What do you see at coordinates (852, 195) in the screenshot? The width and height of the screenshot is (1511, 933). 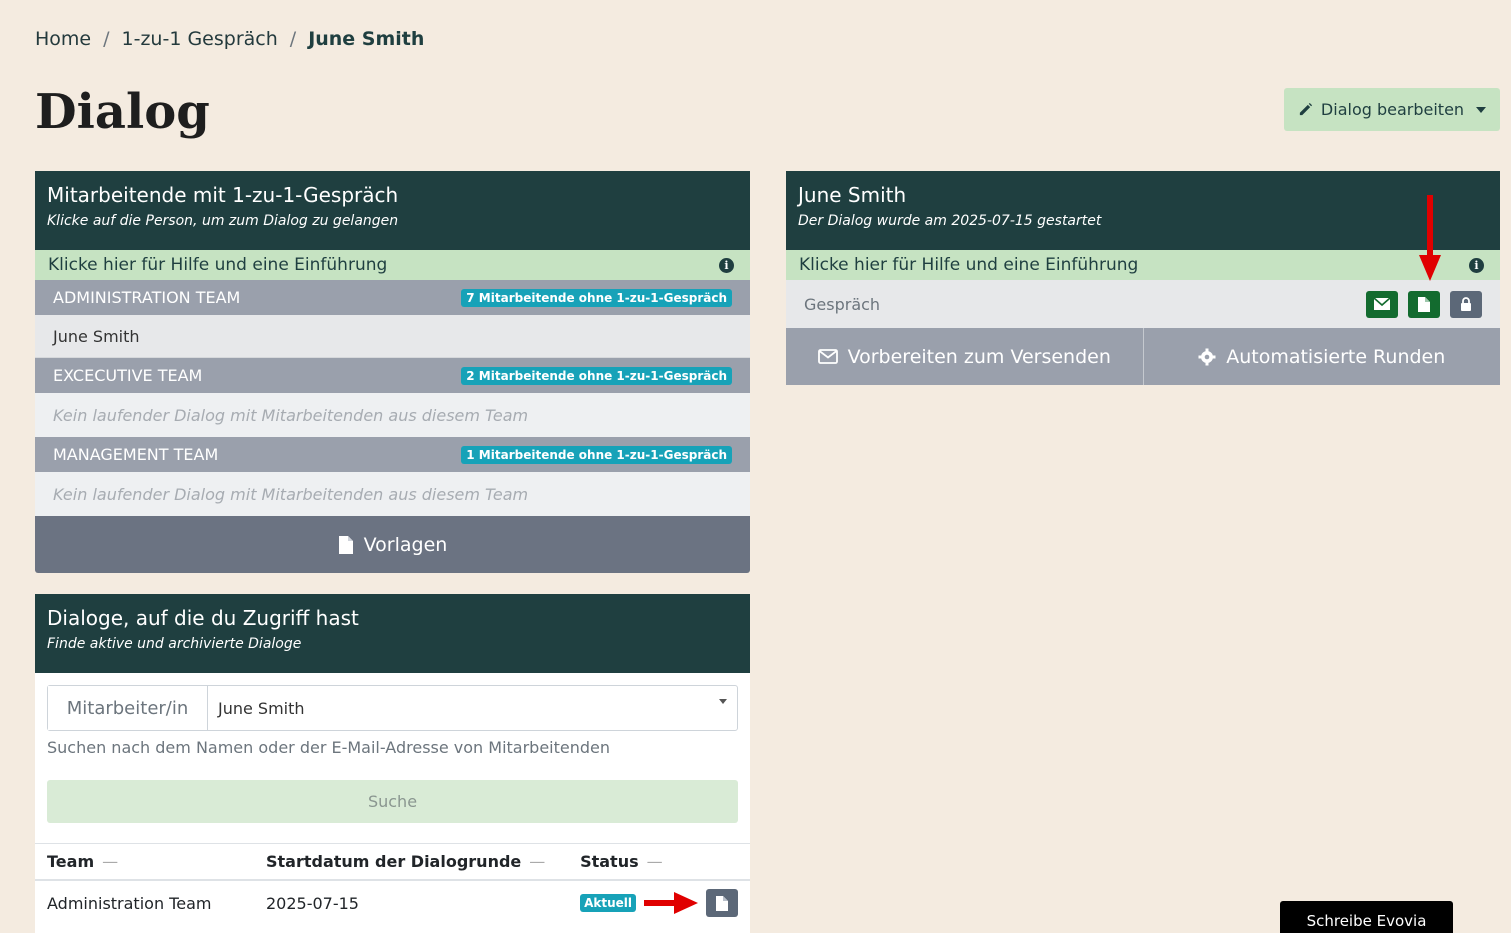 I see `panel-title: June Smith` at bounding box center [852, 195].